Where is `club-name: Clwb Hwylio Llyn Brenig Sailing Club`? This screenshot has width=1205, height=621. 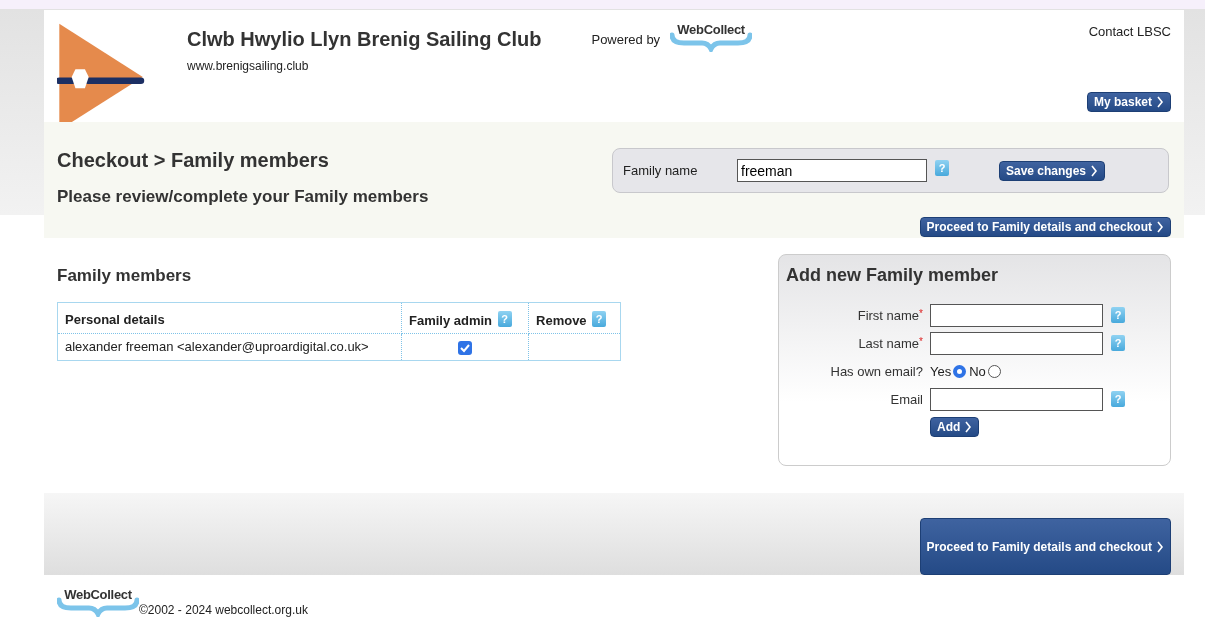 club-name: Clwb Hwylio Llyn Brenig Sailing Club is located at coordinates (364, 39).